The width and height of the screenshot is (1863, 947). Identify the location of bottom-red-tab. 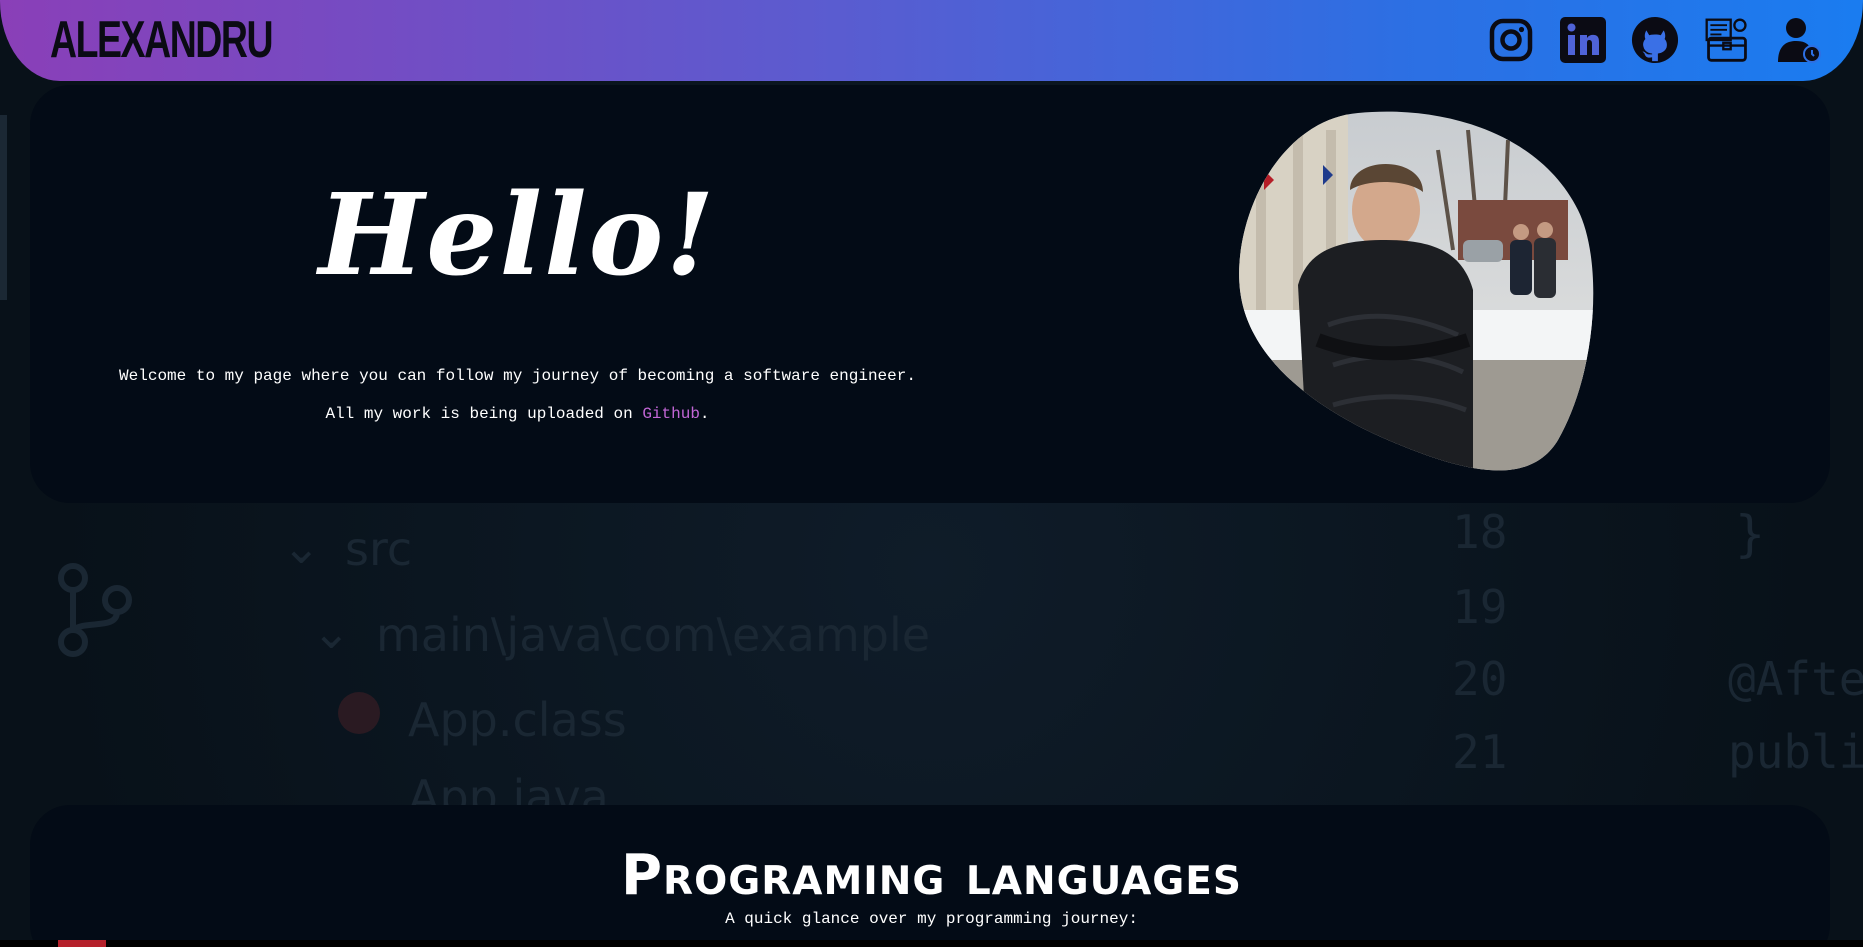
(82, 943).